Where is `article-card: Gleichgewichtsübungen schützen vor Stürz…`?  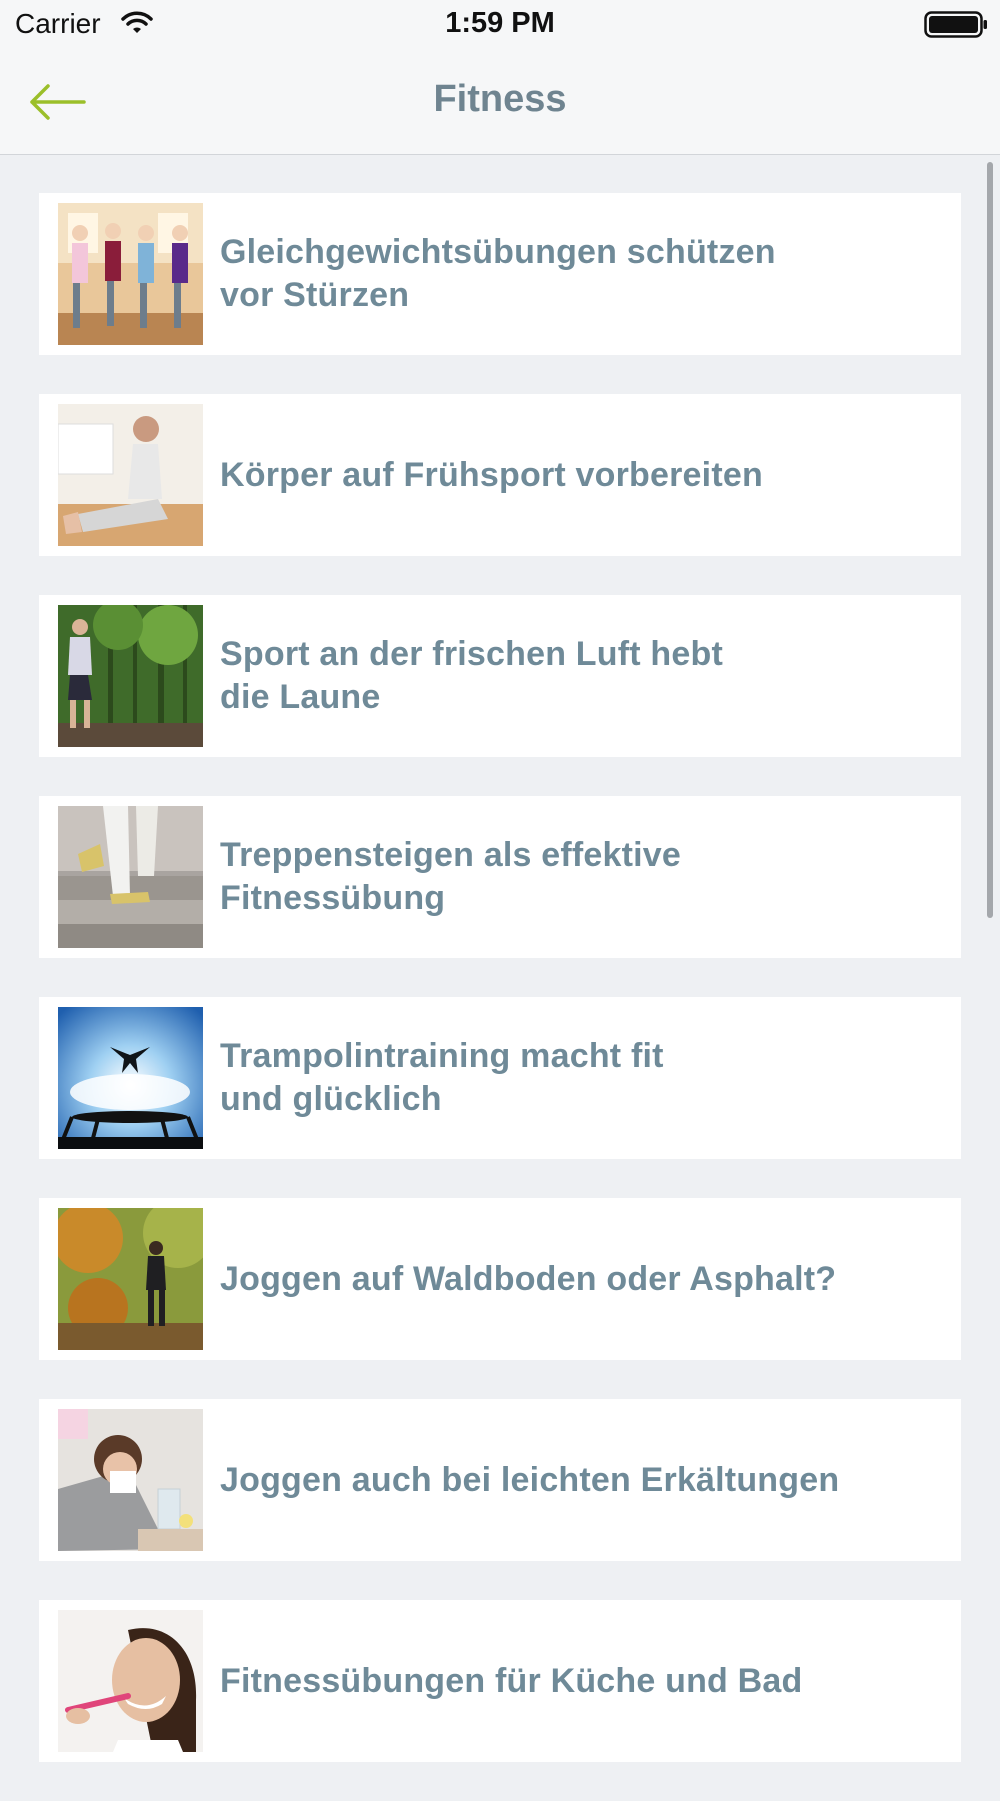
article-card: Gleichgewichtsübungen schützen vor Stürz… is located at coordinates (500, 274).